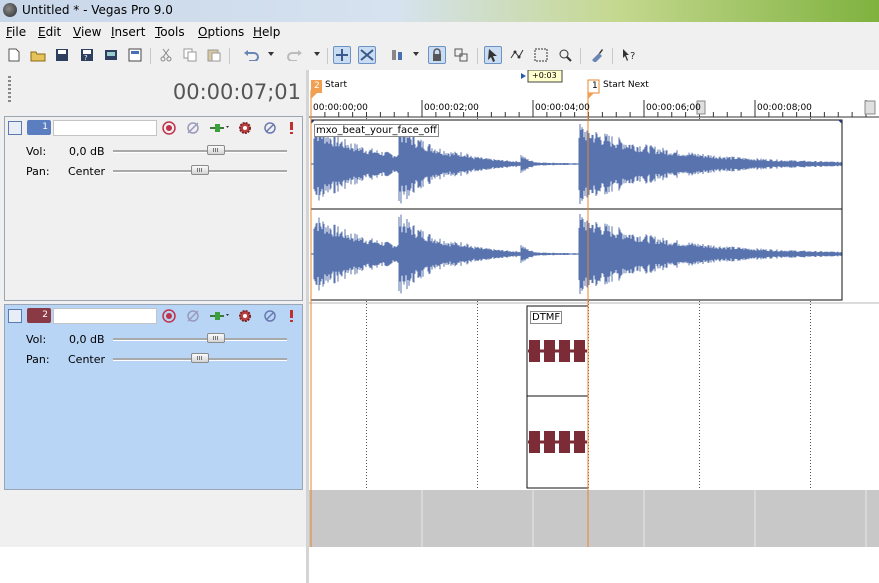  What do you see at coordinates (14, 55) in the screenshot?
I see `new-project-icon` at bounding box center [14, 55].